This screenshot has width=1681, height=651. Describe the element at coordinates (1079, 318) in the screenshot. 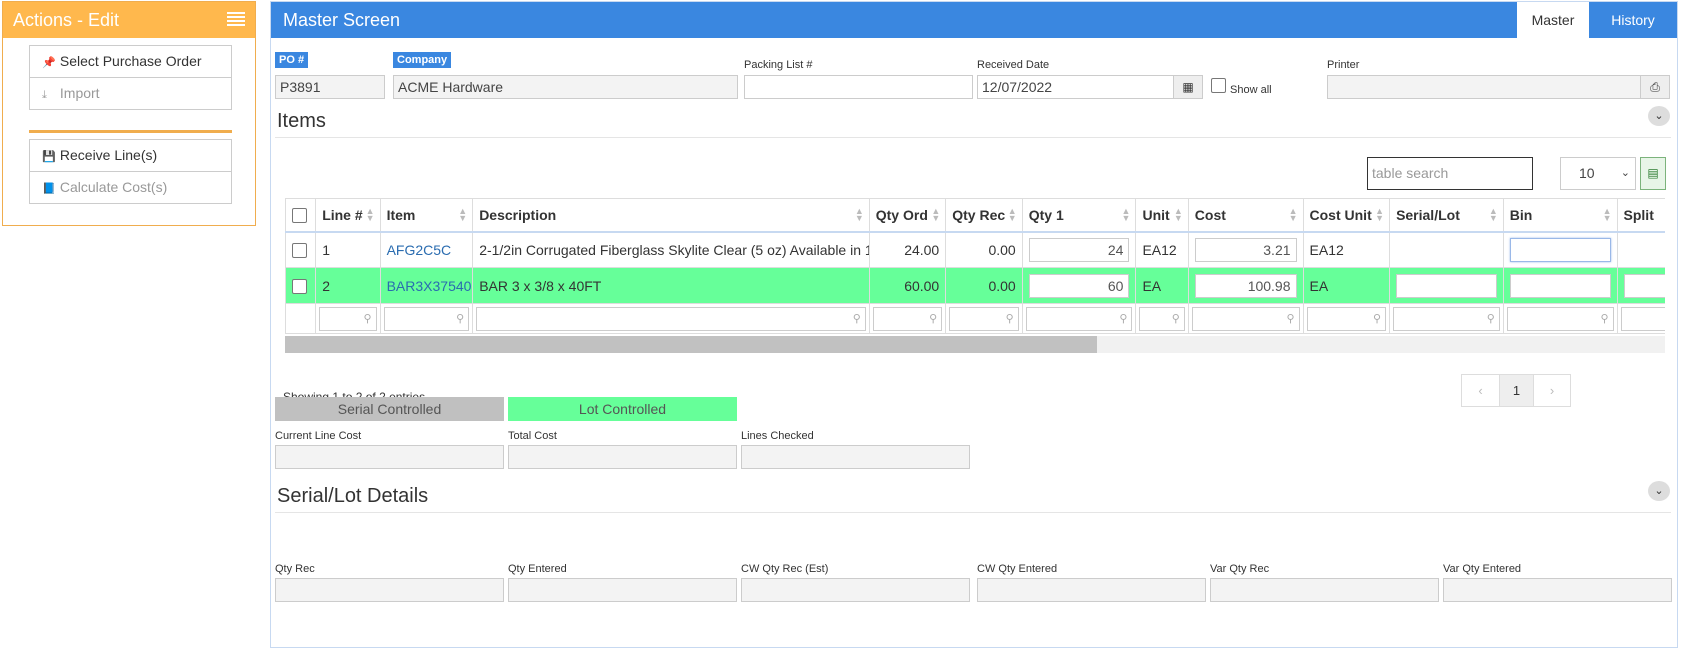

I see `filter-qty1-input: ⚲` at that location.